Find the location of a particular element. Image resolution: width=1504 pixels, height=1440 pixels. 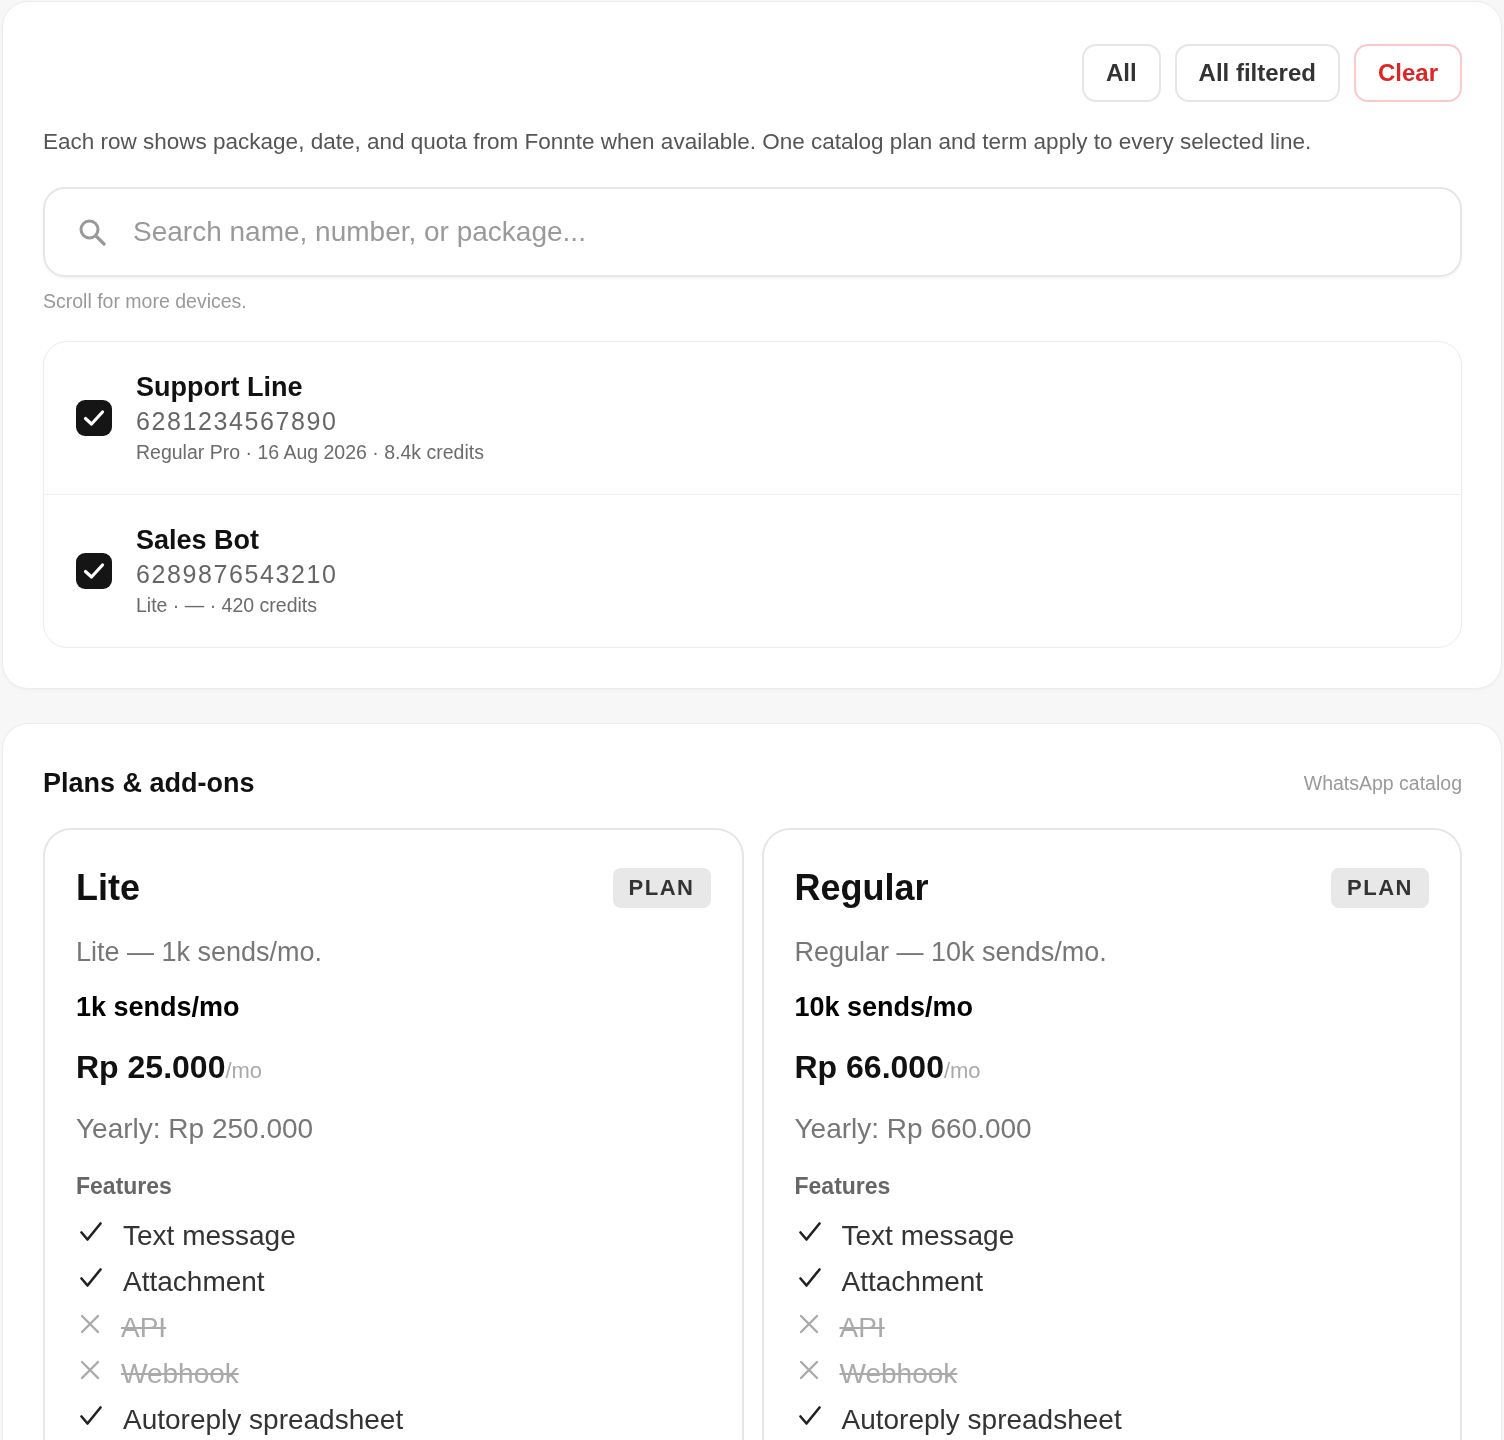

select-button: All filtered is located at coordinates (1257, 73).